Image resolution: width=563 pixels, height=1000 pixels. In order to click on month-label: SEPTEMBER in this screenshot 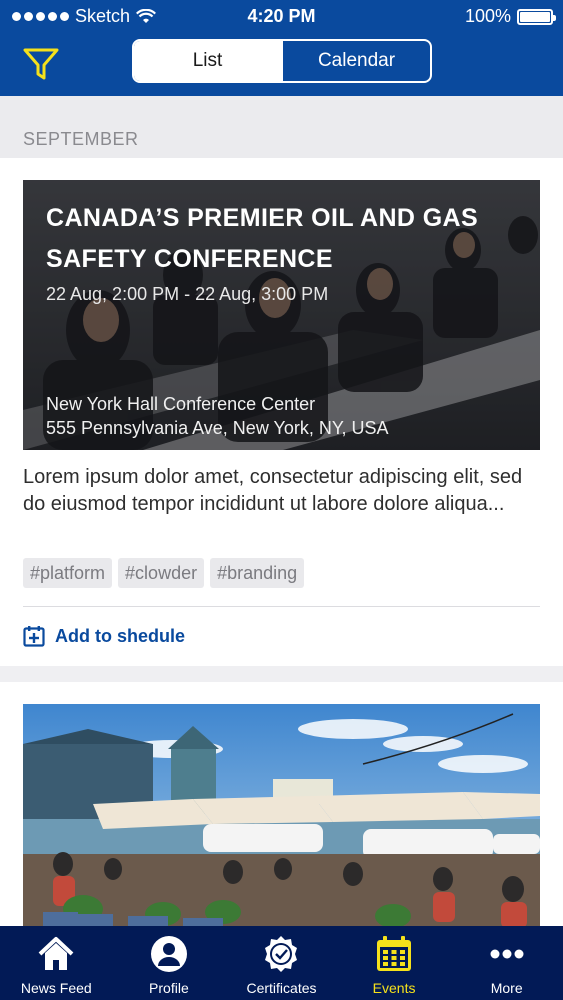, I will do `click(81, 139)`.